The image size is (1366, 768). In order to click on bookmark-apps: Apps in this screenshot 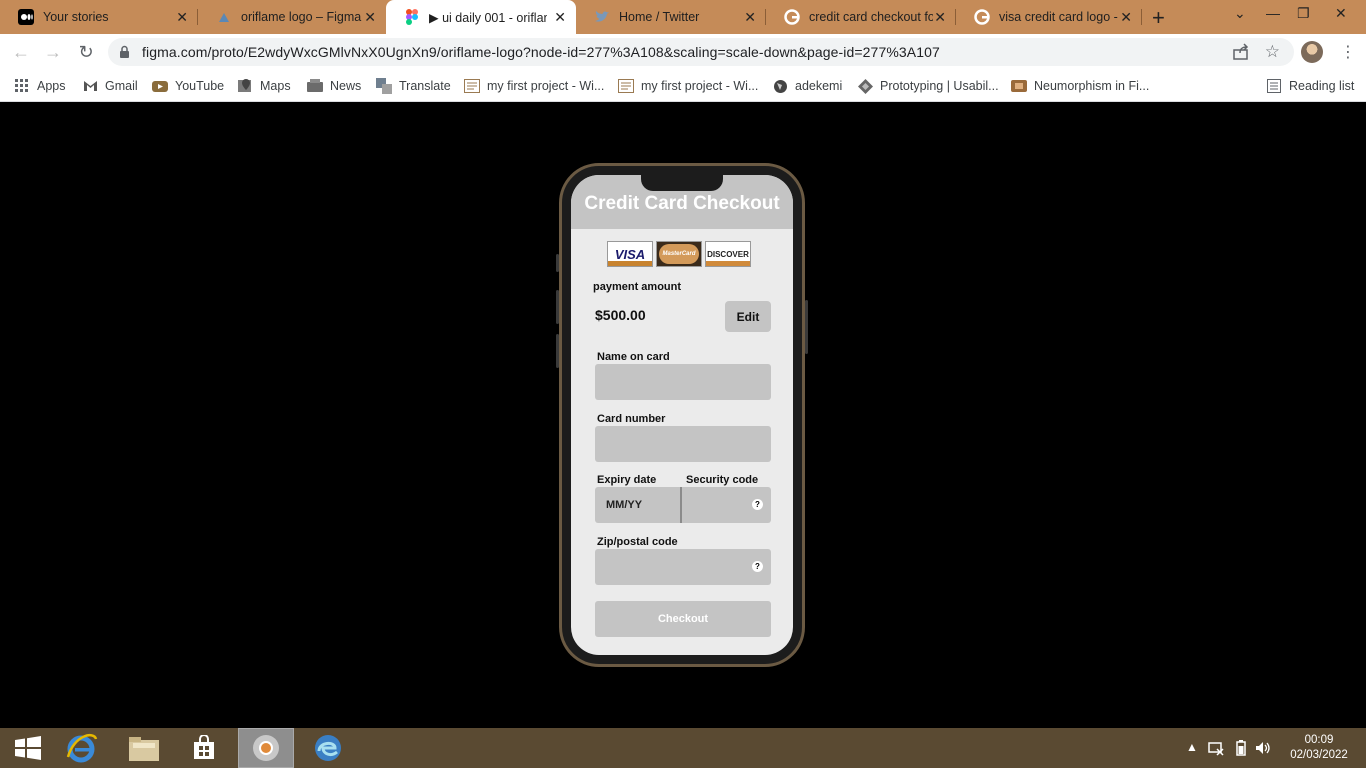, I will do `click(40, 86)`.